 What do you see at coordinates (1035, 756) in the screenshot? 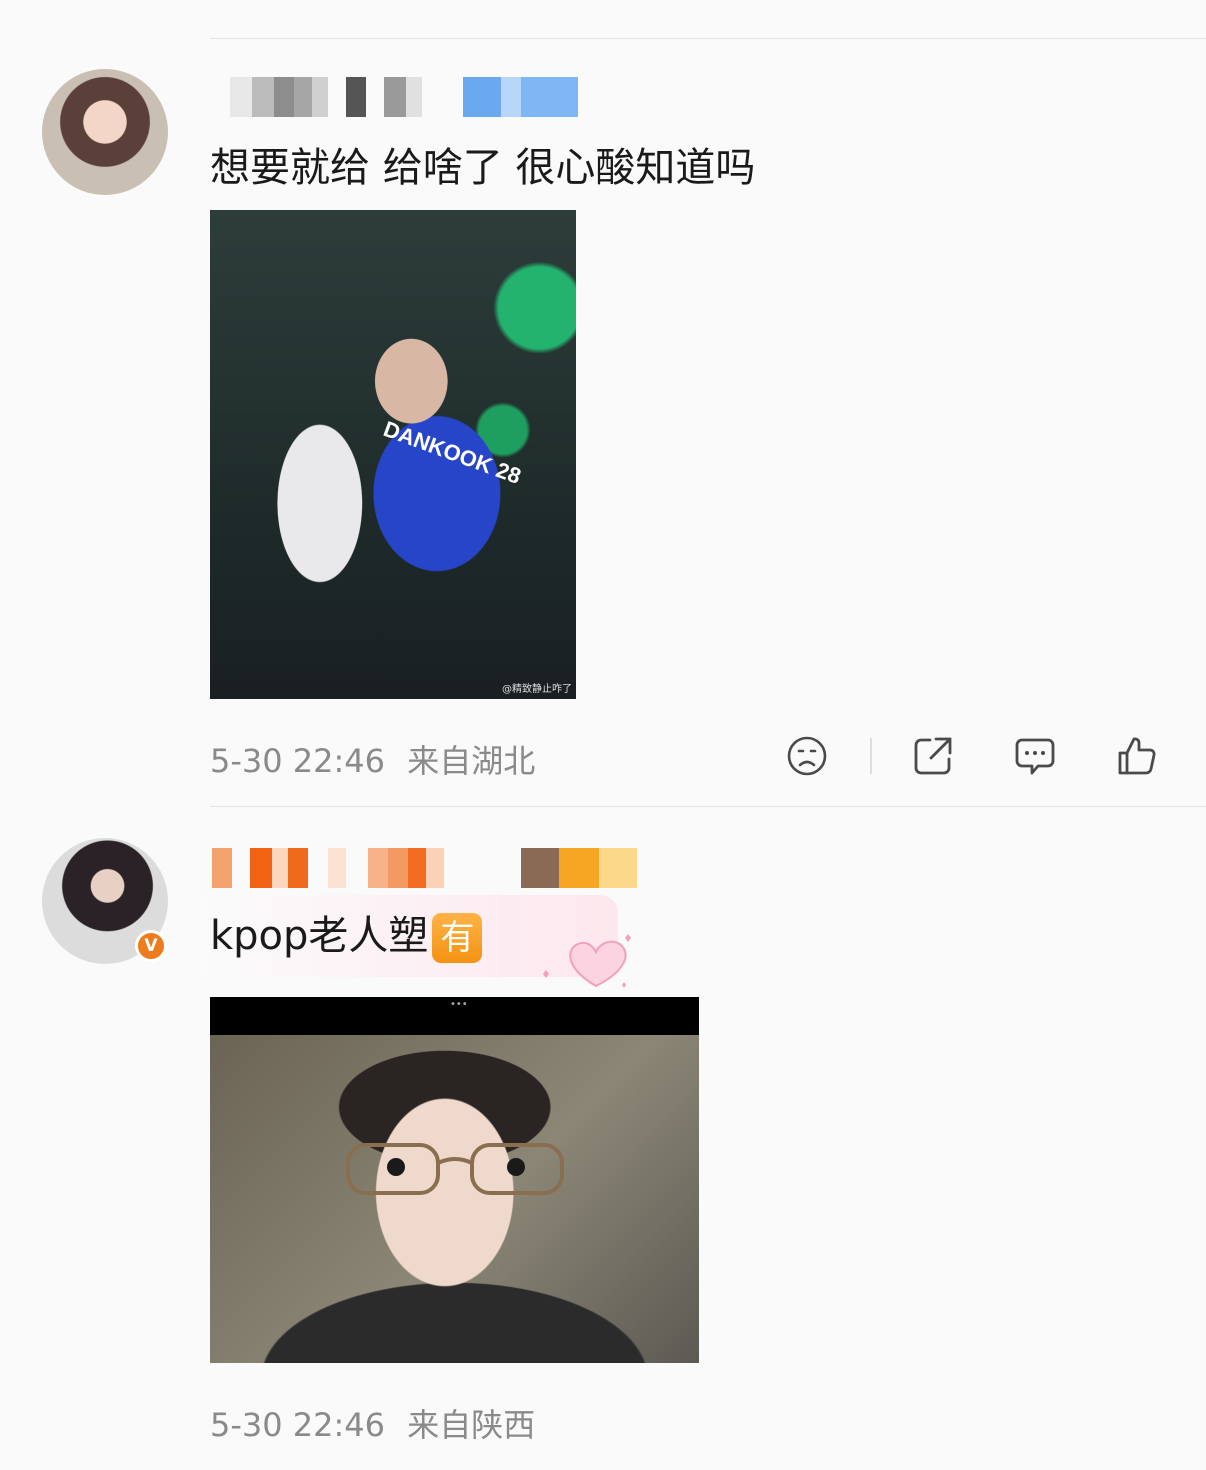
I see `comment-icon` at bounding box center [1035, 756].